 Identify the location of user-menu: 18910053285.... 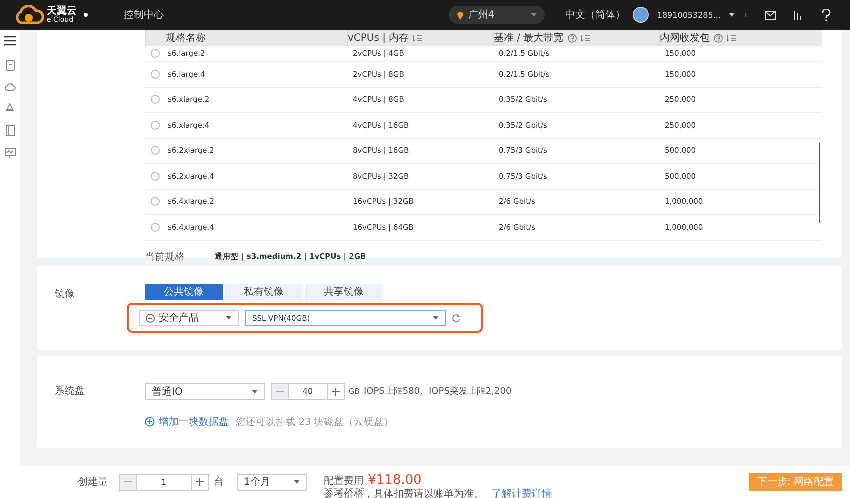
(689, 15).